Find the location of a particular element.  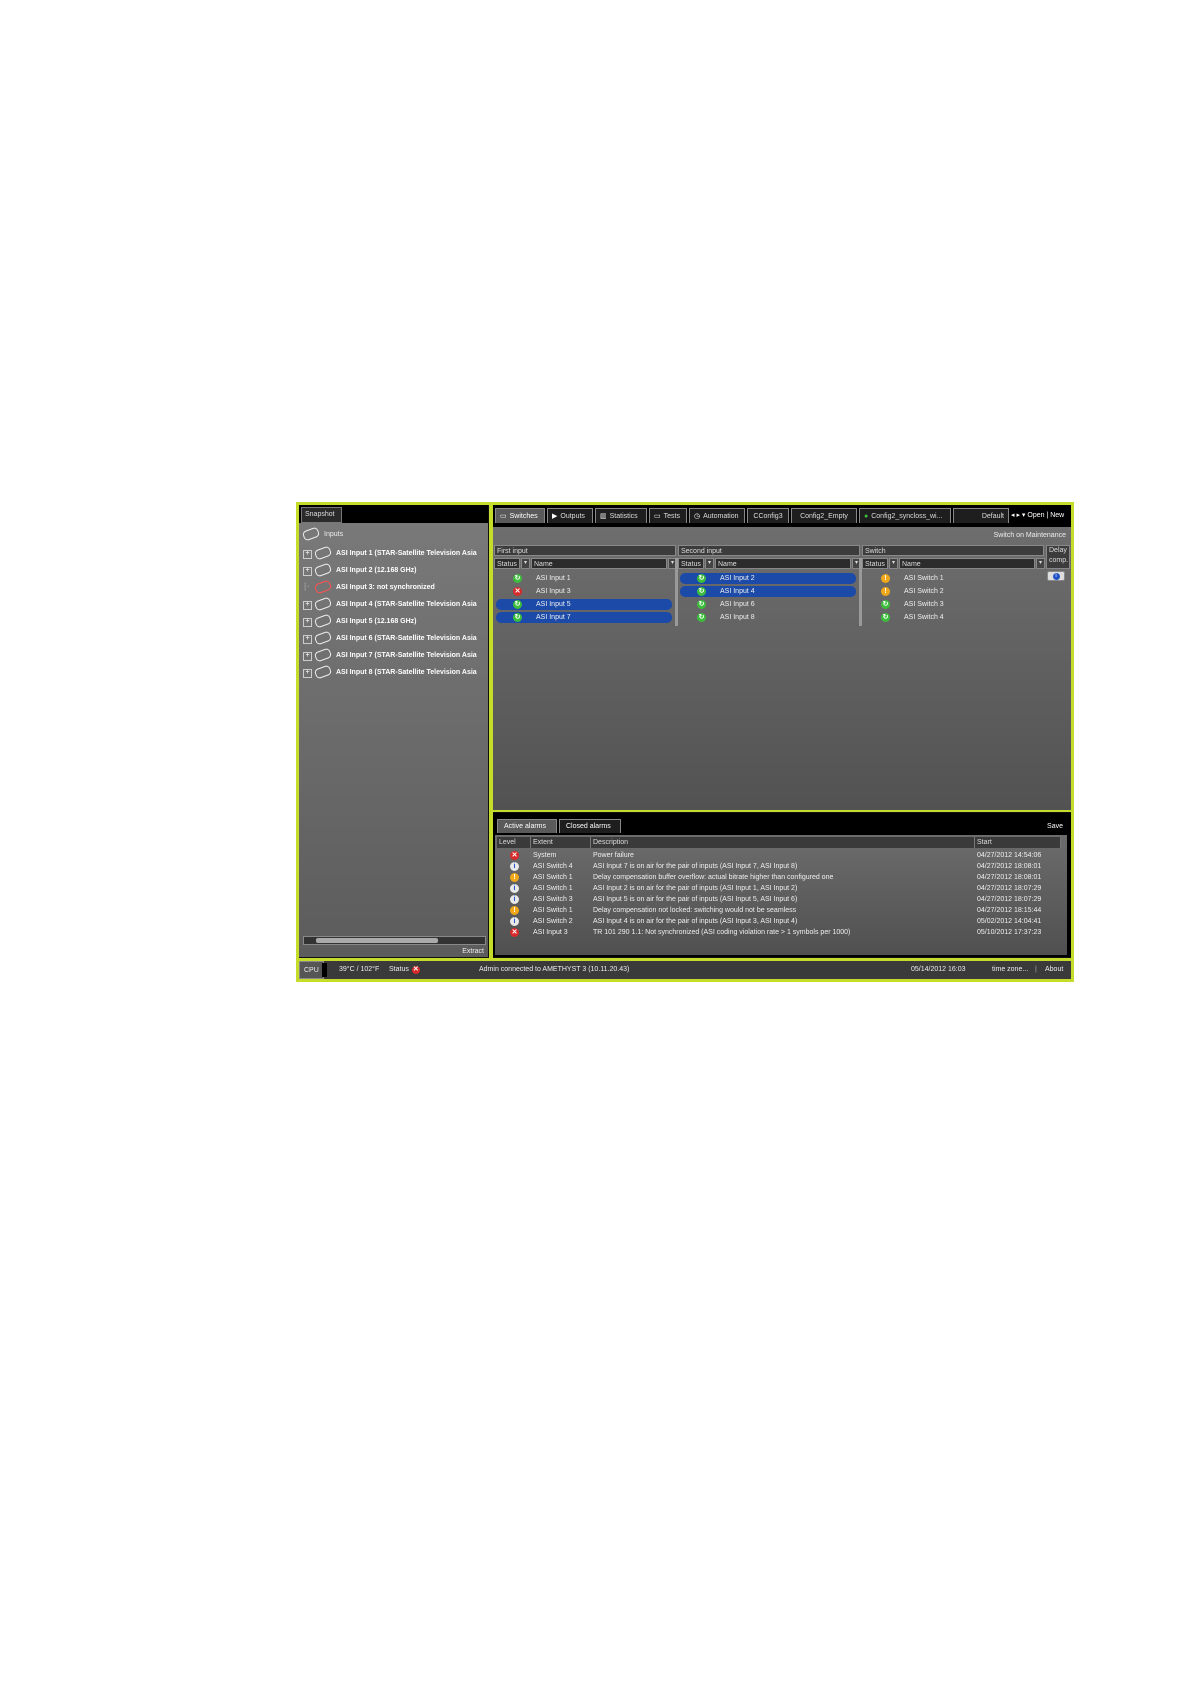

table-row: ↻ ASI Input 5 is located at coordinates (584, 604).